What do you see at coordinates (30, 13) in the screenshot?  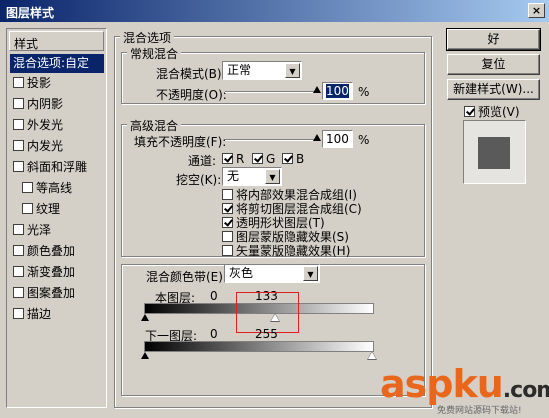 I see `window-title: 图层样式` at bounding box center [30, 13].